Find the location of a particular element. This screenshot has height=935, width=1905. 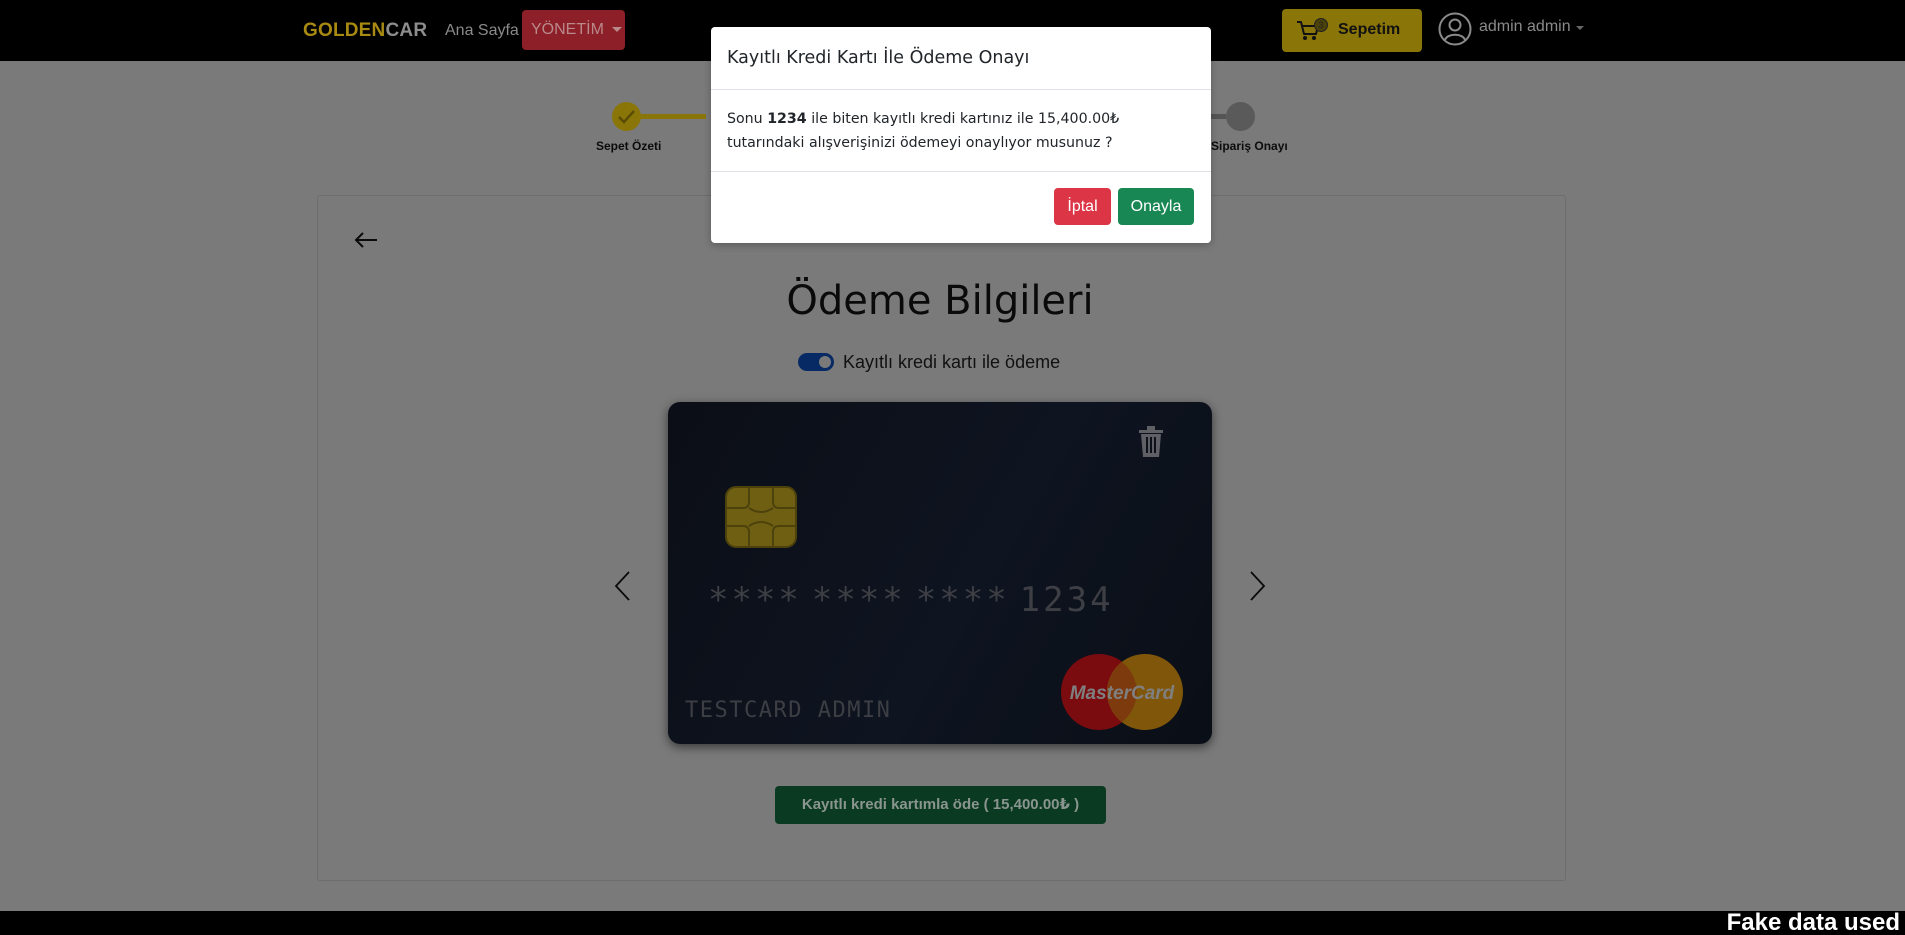

saved-card-toggle-label: Kayıtlı kredi kartı ile ödeme is located at coordinates (952, 362).